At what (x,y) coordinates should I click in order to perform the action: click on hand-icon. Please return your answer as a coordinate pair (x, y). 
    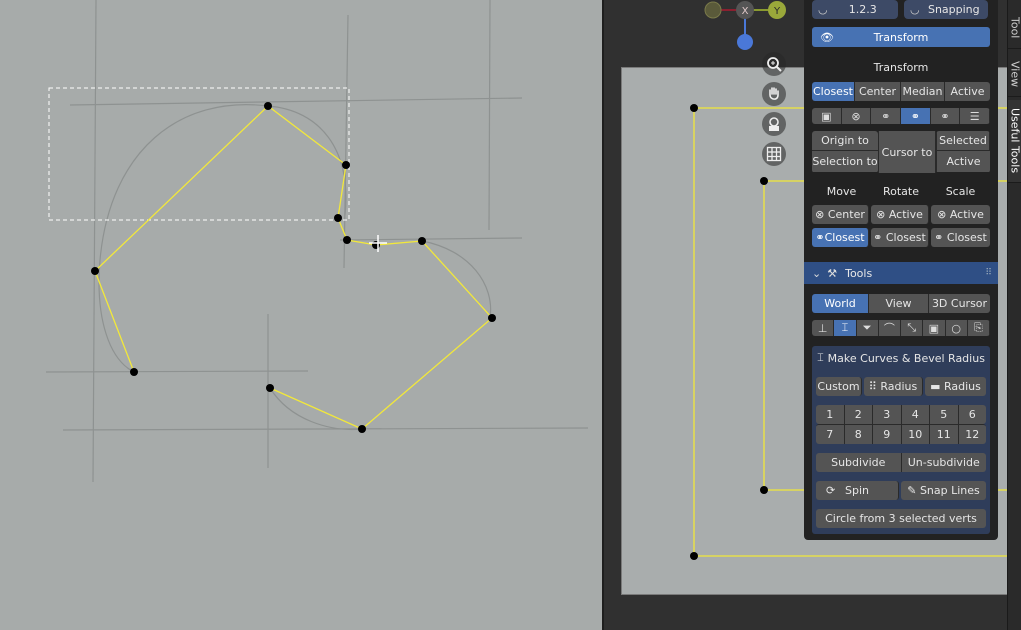
    Looking at the image, I should click on (774, 94).